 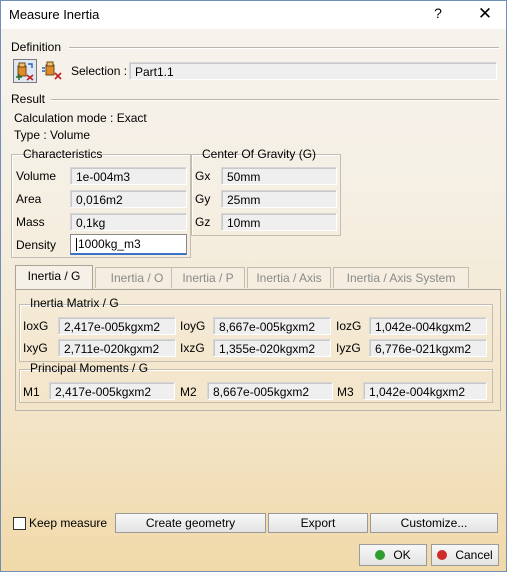 What do you see at coordinates (401, 277) in the screenshot?
I see `tab-inertia-axis-system: Inertia / Axis System` at bounding box center [401, 277].